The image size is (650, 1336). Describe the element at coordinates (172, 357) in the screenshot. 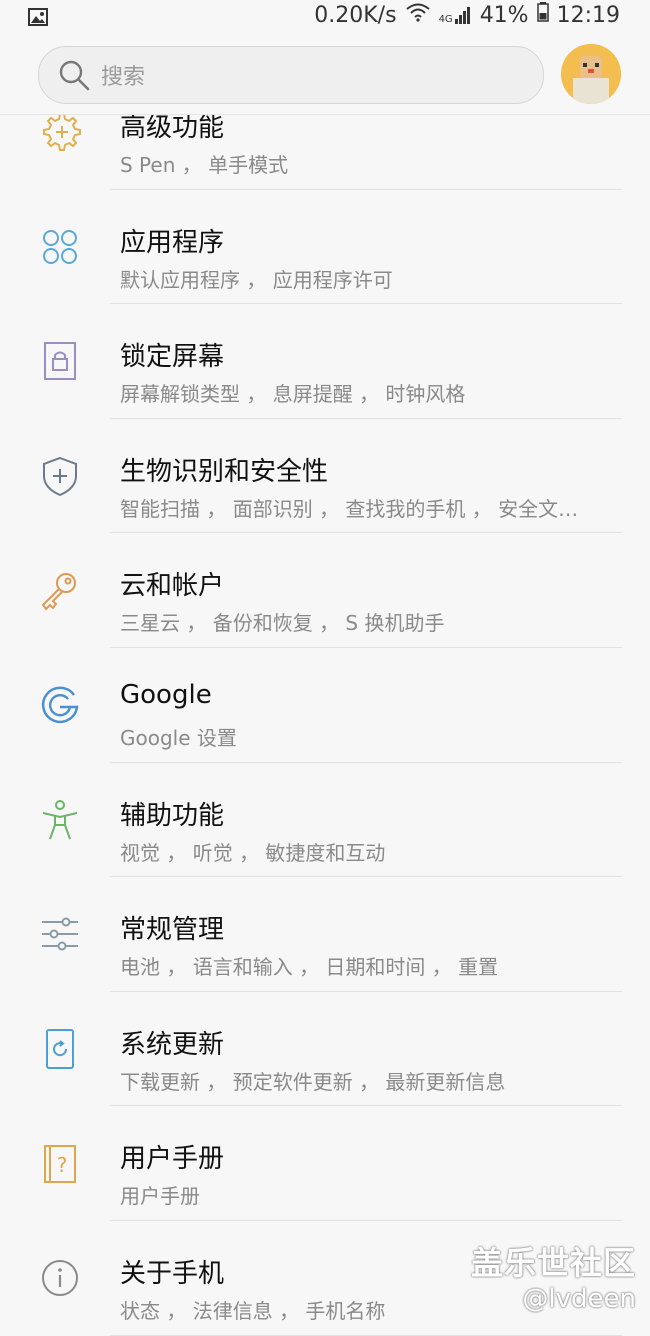

I see `item-title: 锁定屏幕` at that location.